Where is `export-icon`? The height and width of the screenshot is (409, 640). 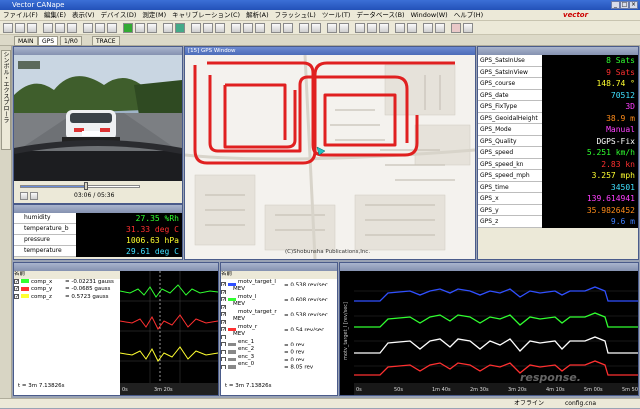 export-icon is located at coordinates (316, 28).